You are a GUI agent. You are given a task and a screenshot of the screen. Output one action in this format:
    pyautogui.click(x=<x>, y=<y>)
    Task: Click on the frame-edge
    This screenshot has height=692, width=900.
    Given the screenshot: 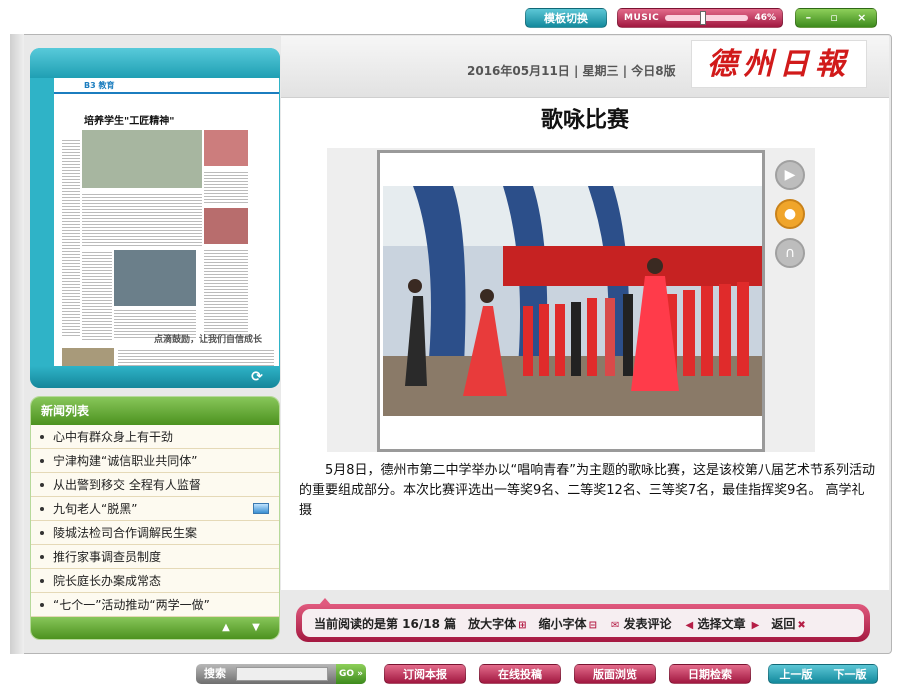 What is the action you would take?
    pyautogui.click(x=17, y=344)
    